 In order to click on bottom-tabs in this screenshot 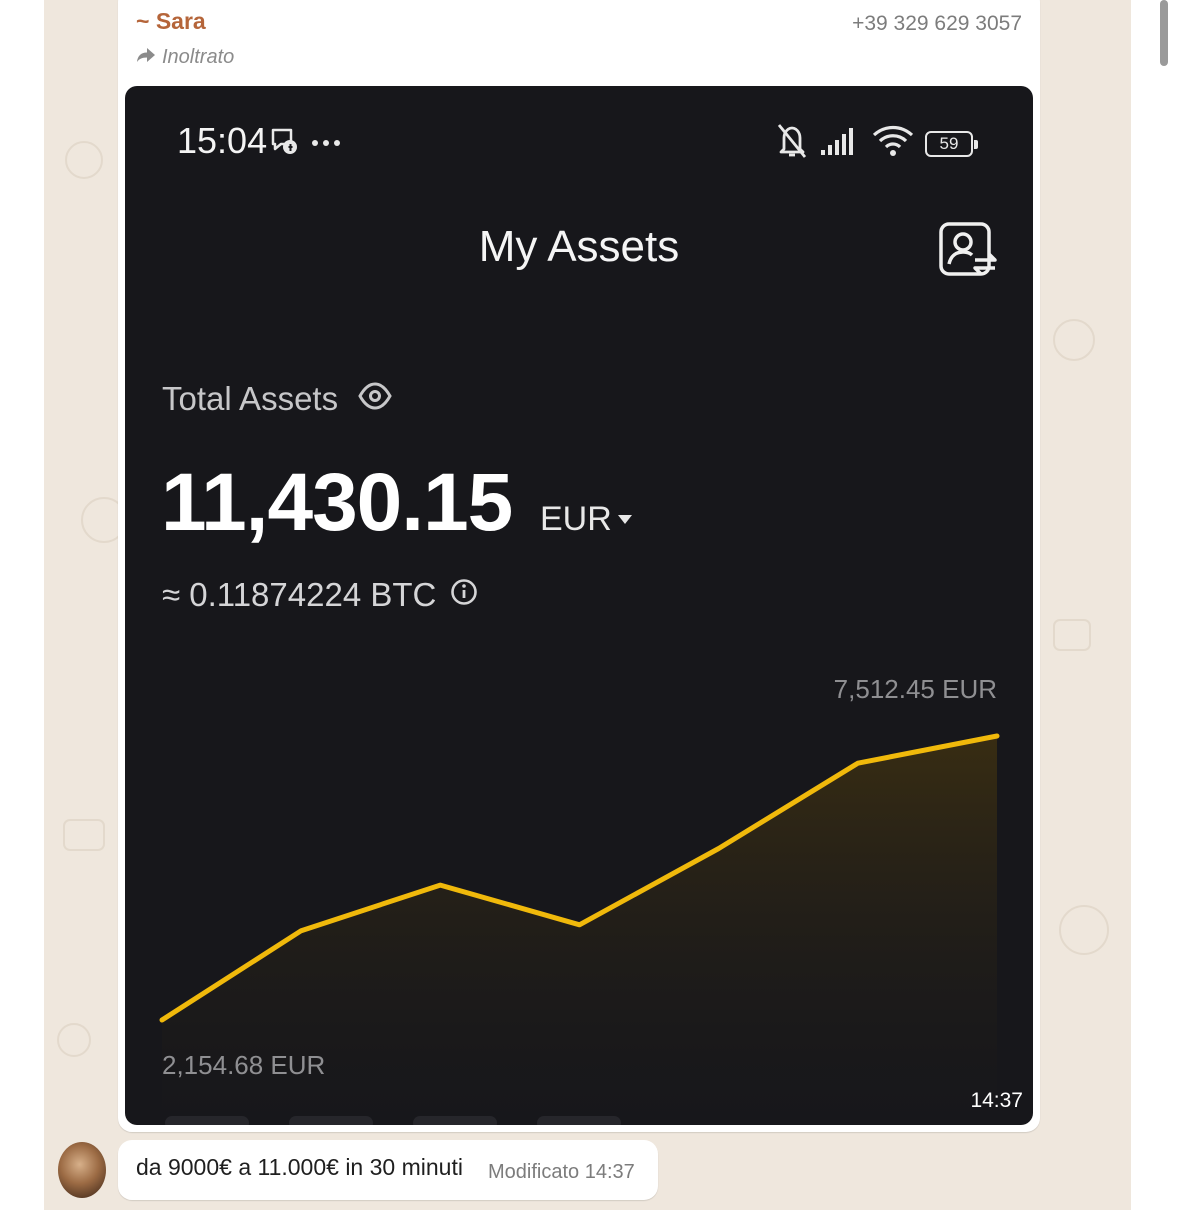, I will do `click(393, 1120)`.